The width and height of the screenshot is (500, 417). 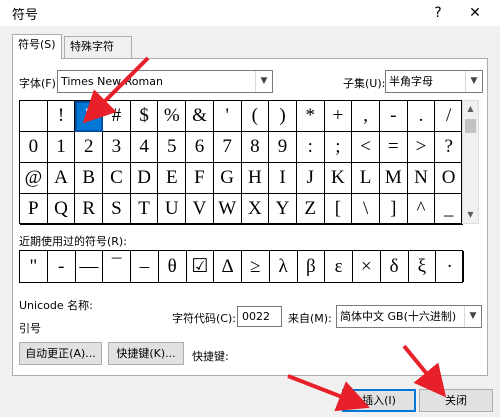 What do you see at coordinates (338, 178) in the screenshot?
I see `symbol-cell: K` at bounding box center [338, 178].